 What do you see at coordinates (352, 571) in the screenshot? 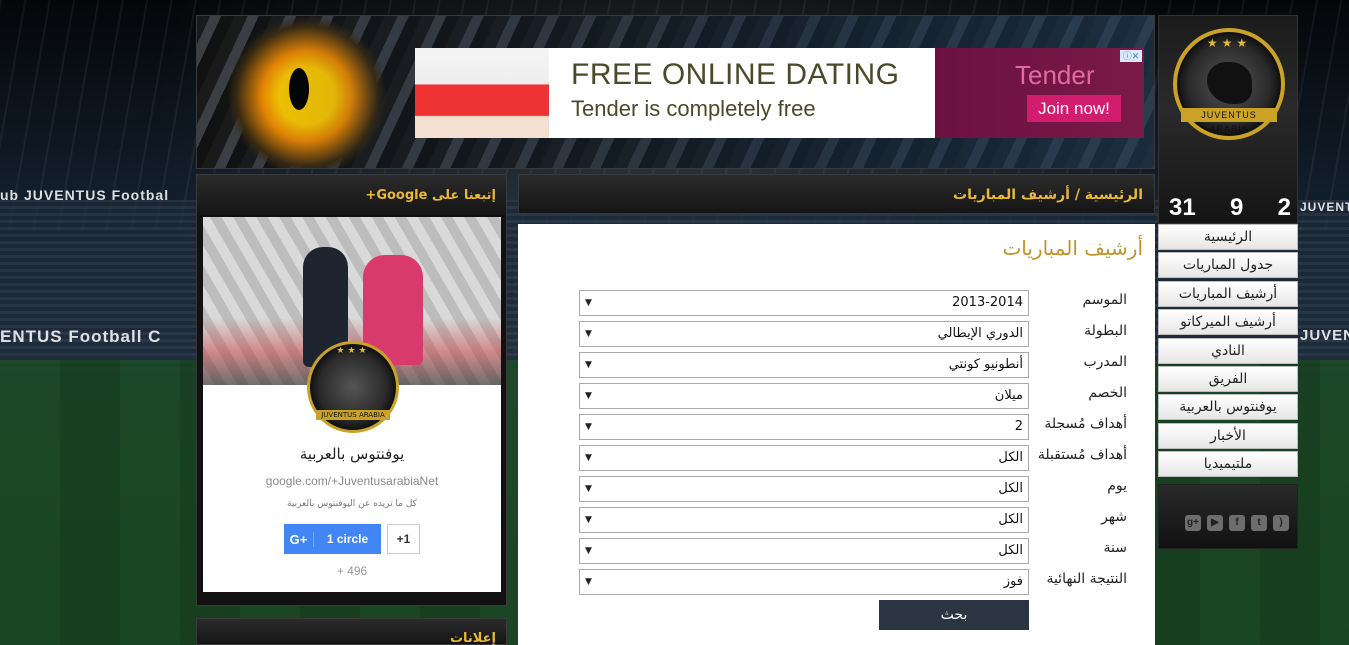
I see `follower-count: + 496` at bounding box center [352, 571].